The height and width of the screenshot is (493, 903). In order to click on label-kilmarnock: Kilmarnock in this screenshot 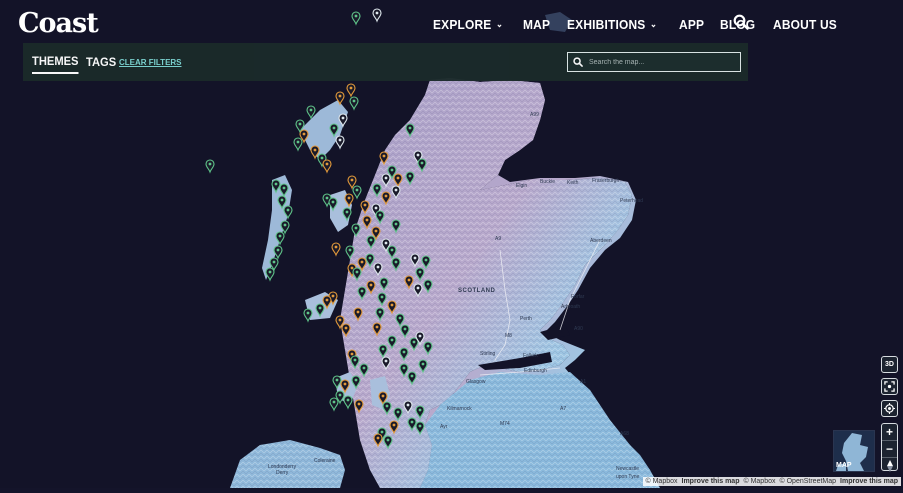, I will do `click(459, 409)`.